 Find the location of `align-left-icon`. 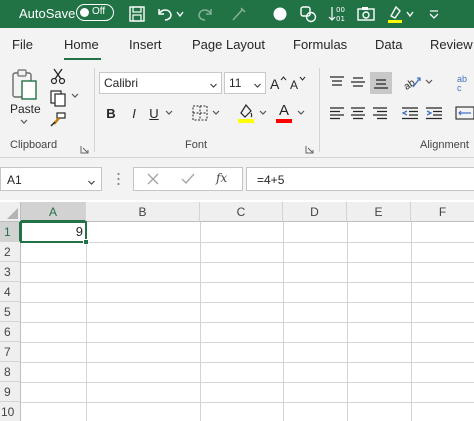

align-left-icon is located at coordinates (337, 113).